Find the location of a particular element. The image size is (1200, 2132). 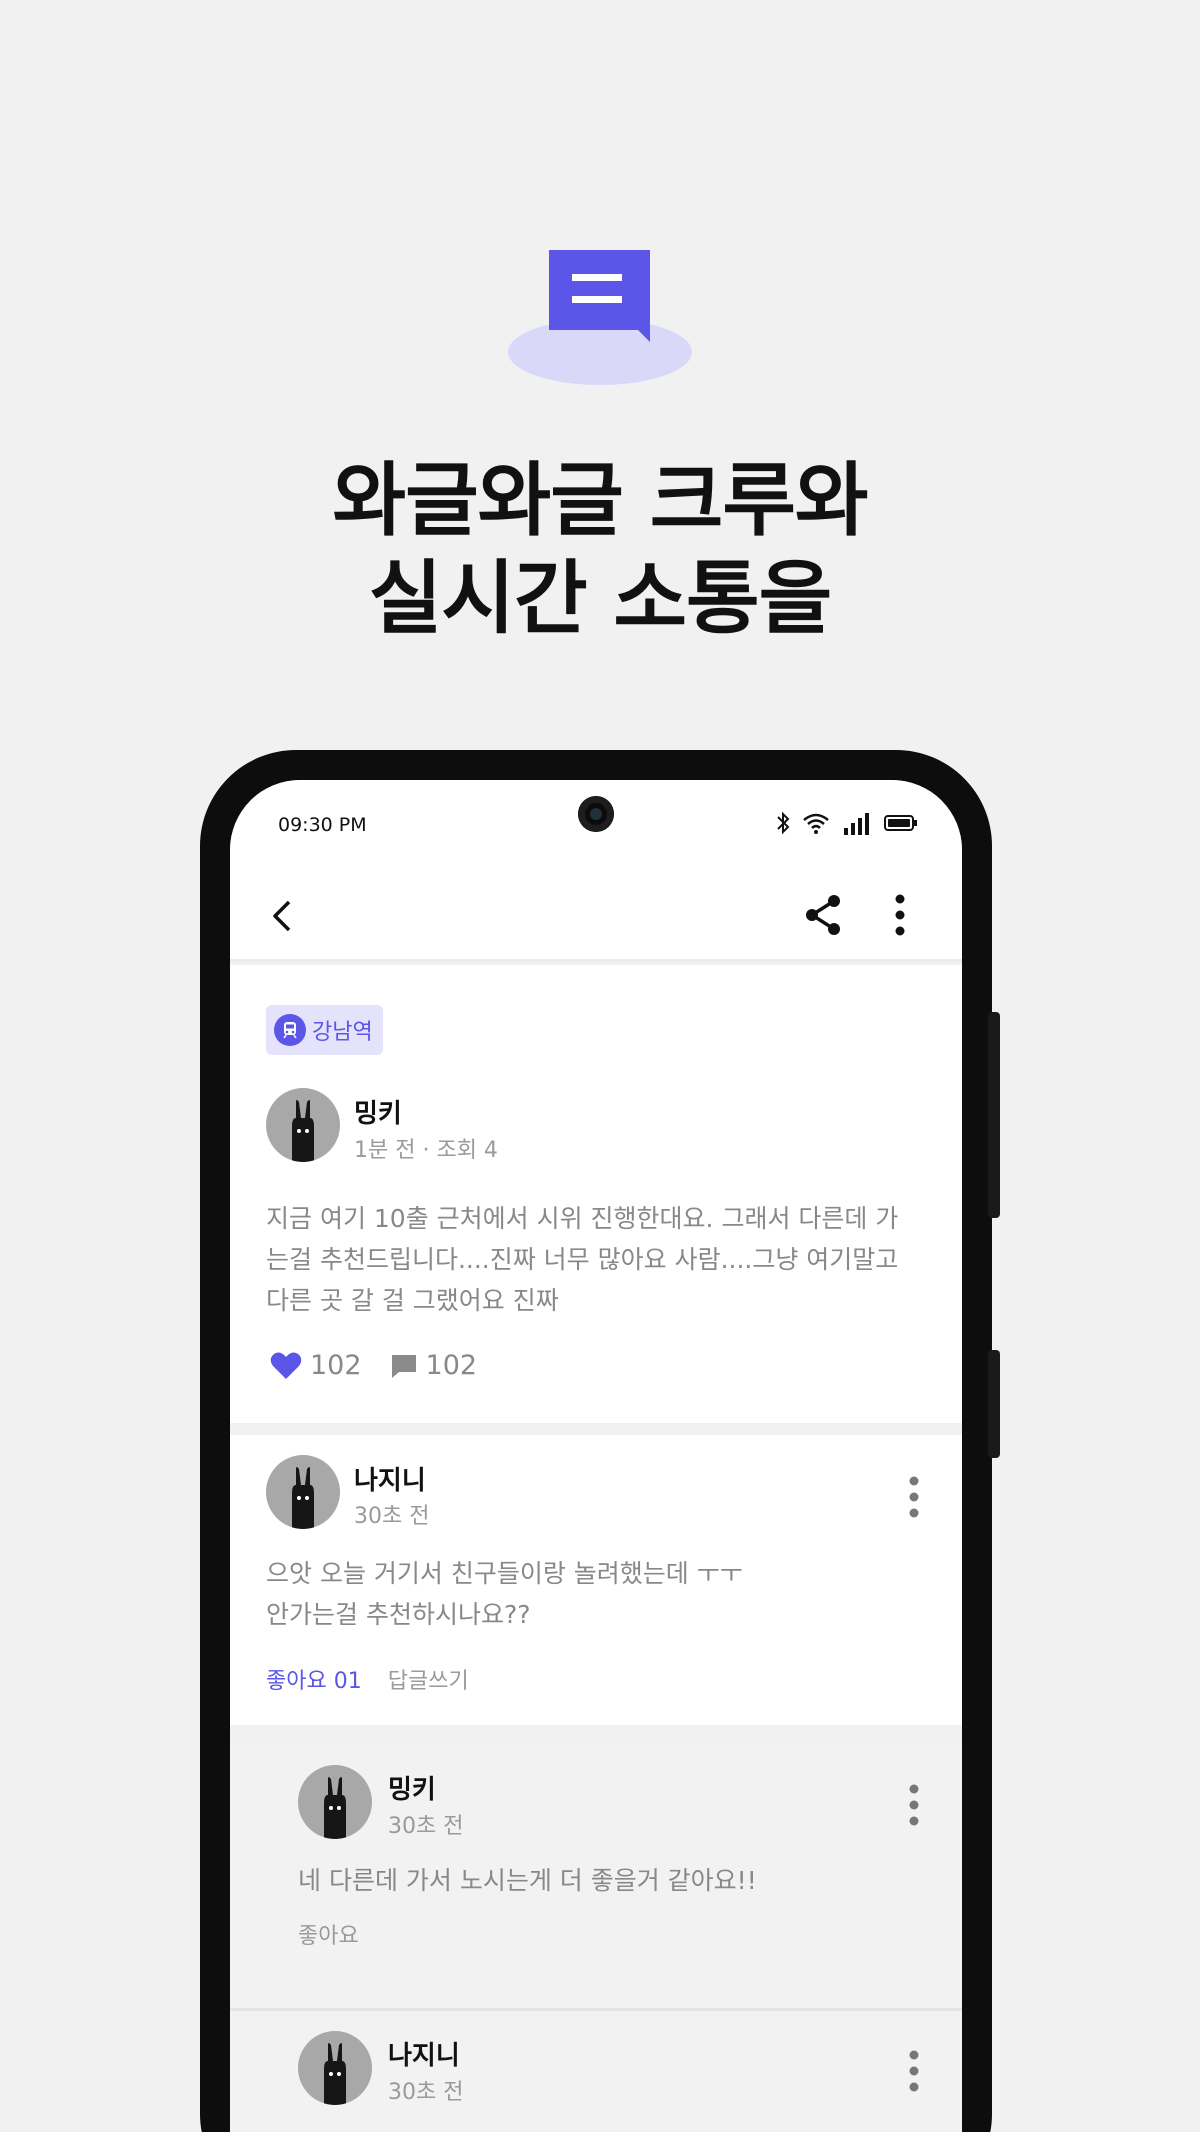

comment-actions: 좋아요 01 답글쓰기 is located at coordinates (367, 1679).